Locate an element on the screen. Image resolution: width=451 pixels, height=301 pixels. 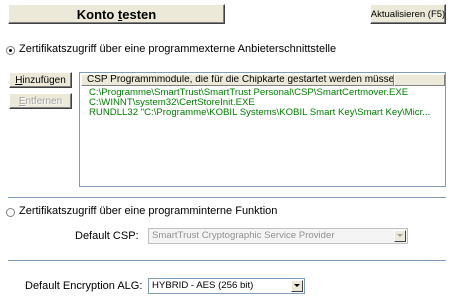
add-button-label: inzufügen is located at coordinates (44, 80).